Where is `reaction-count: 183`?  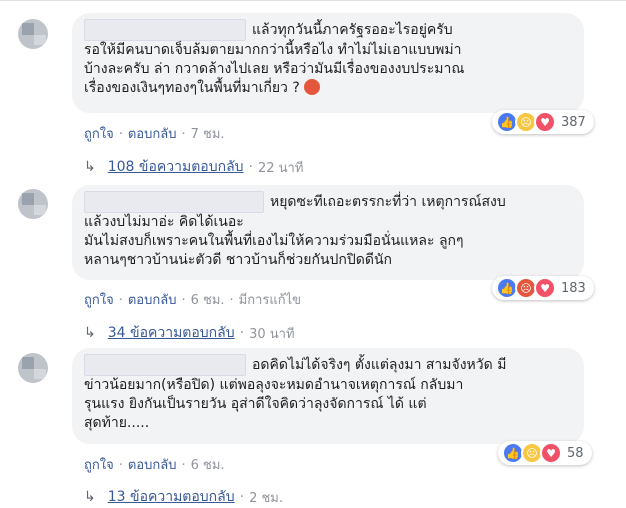
reaction-count: 183 is located at coordinates (573, 288).